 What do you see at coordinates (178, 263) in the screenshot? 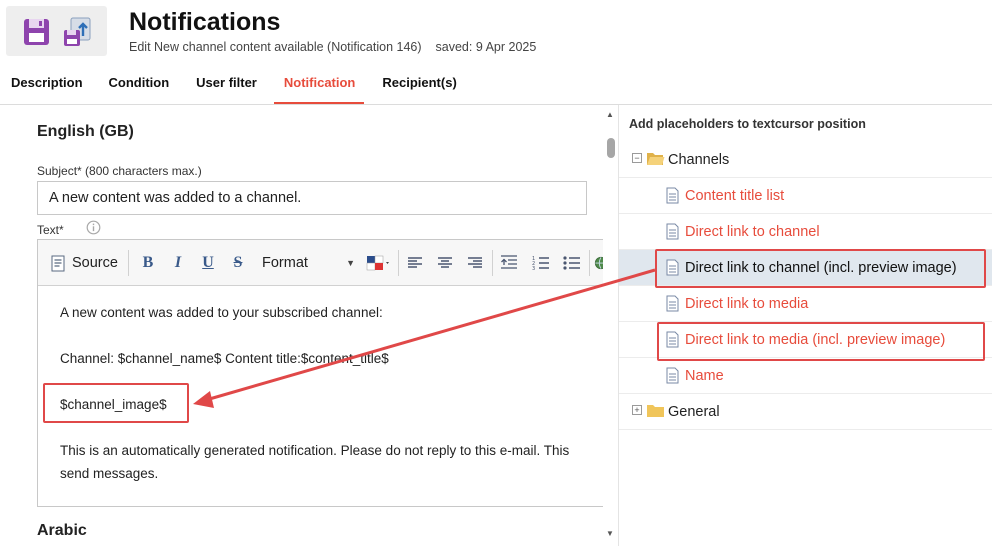
I see `italic-button: I` at bounding box center [178, 263].